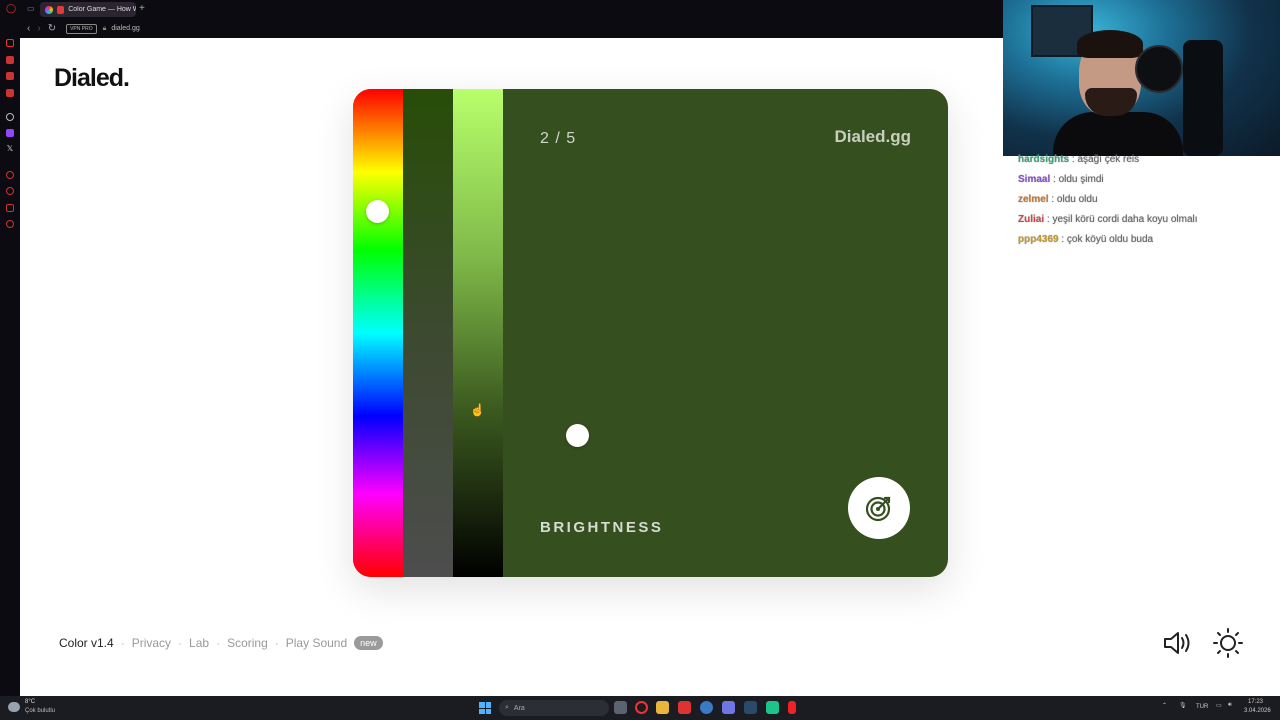 The width and height of the screenshot is (1280, 720). I want to click on forward-icon: ›, so click(38, 28).